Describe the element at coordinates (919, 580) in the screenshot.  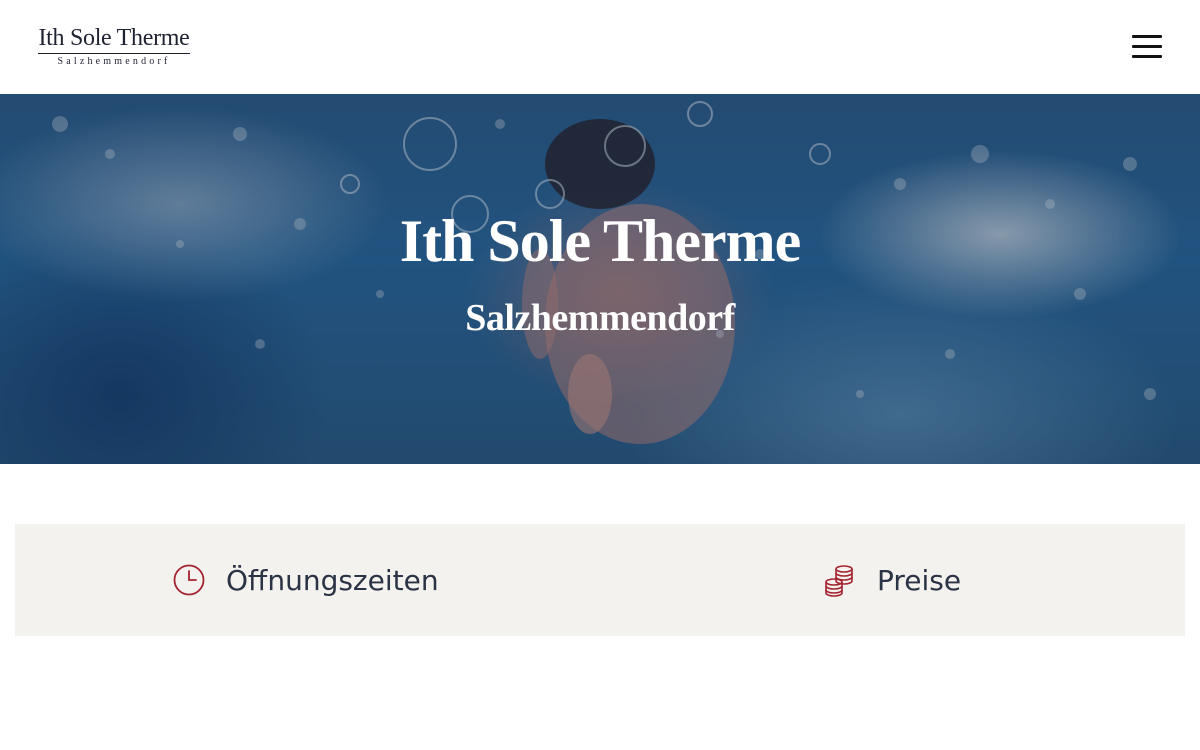
I see `prices-label: Preise` at that location.